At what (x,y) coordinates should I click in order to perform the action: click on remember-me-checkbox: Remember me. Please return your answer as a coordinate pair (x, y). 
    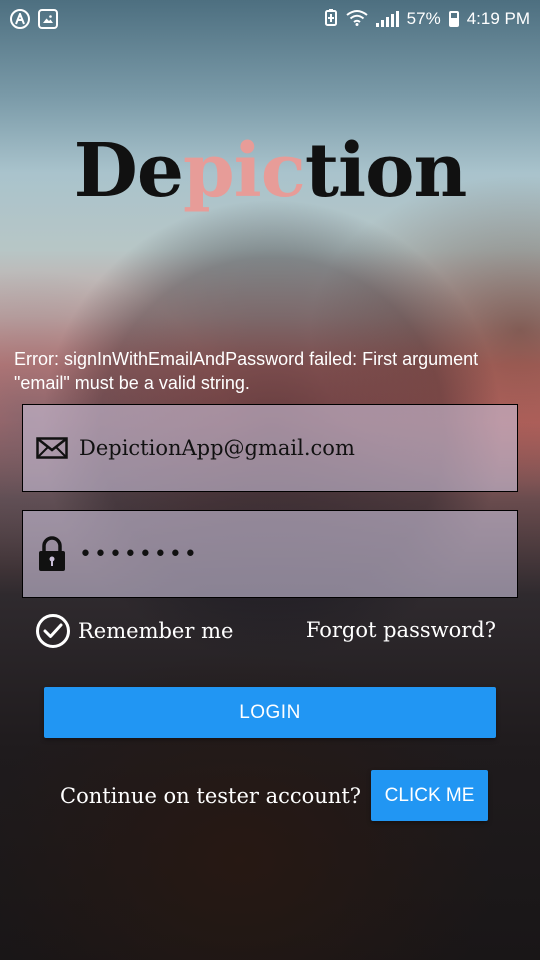
    Looking at the image, I should click on (134, 631).